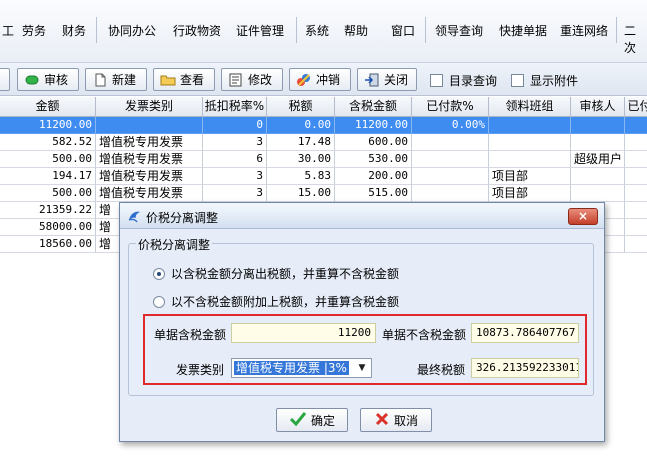  Describe the element at coordinates (235, 107) in the screenshot. I see `column-header-deduct-rate: 抵扣税率%` at that location.